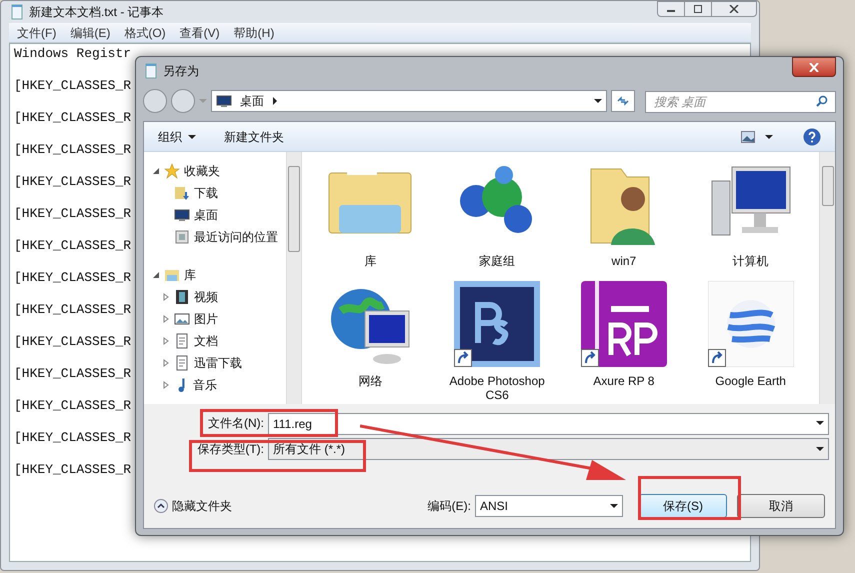  Describe the element at coordinates (177, 137) in the screenshot. I see `toolbar-button: 组织` at that location.